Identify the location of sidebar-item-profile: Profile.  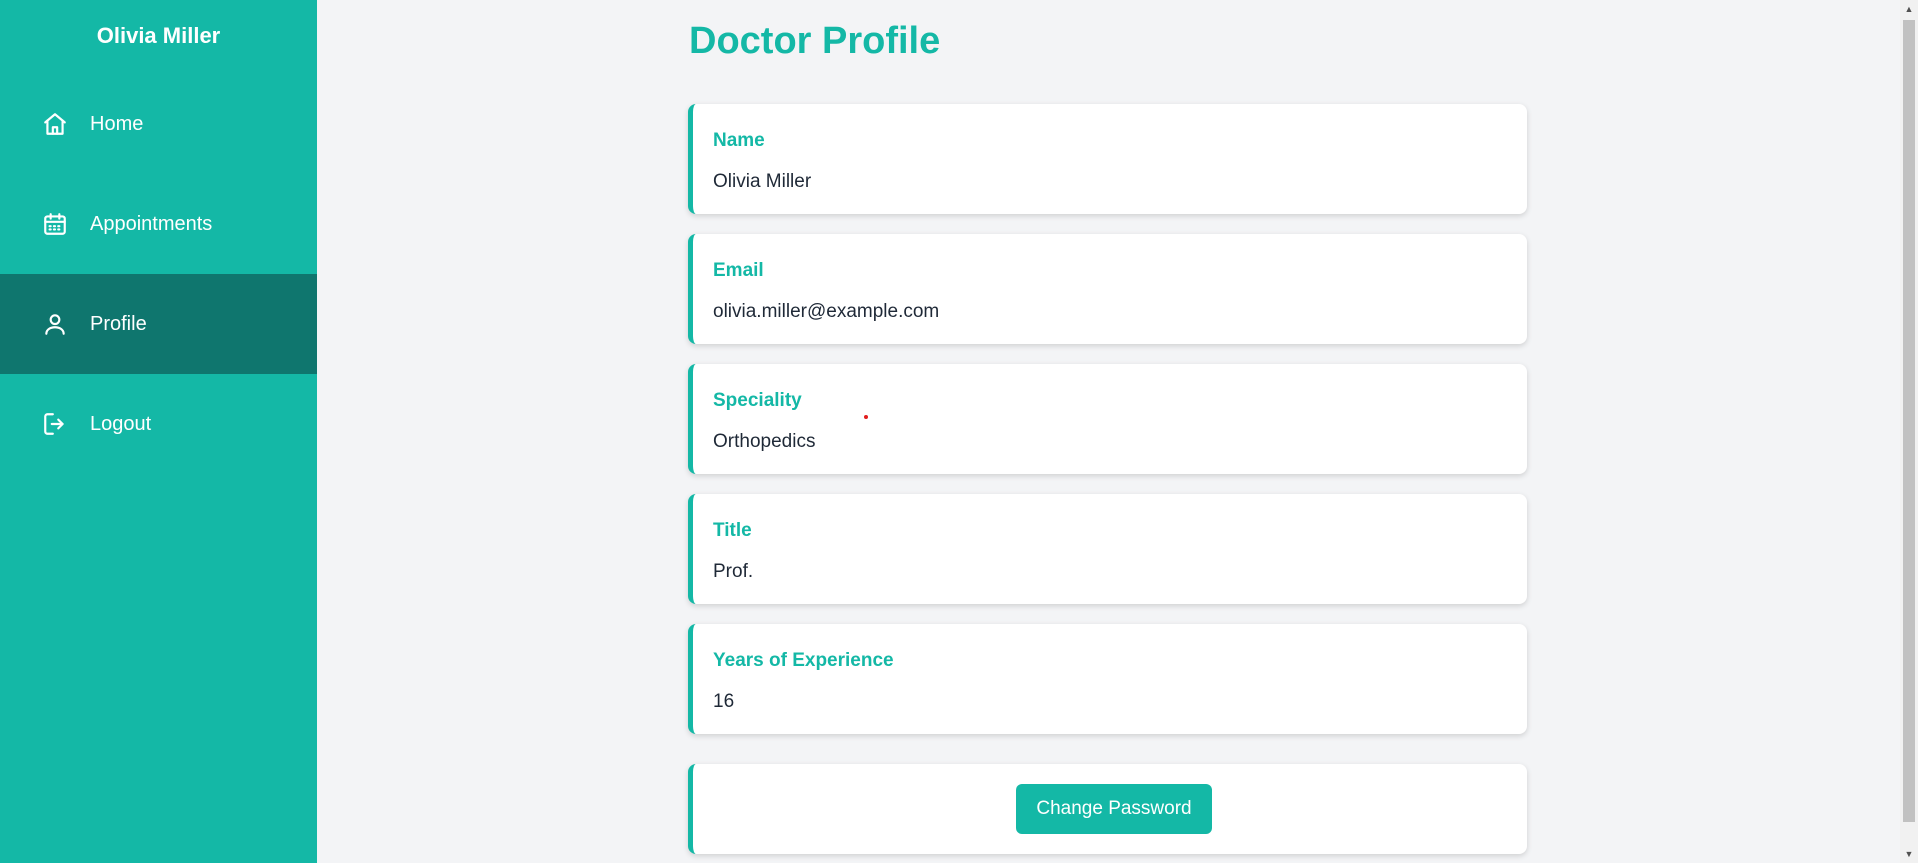
(158, 324).